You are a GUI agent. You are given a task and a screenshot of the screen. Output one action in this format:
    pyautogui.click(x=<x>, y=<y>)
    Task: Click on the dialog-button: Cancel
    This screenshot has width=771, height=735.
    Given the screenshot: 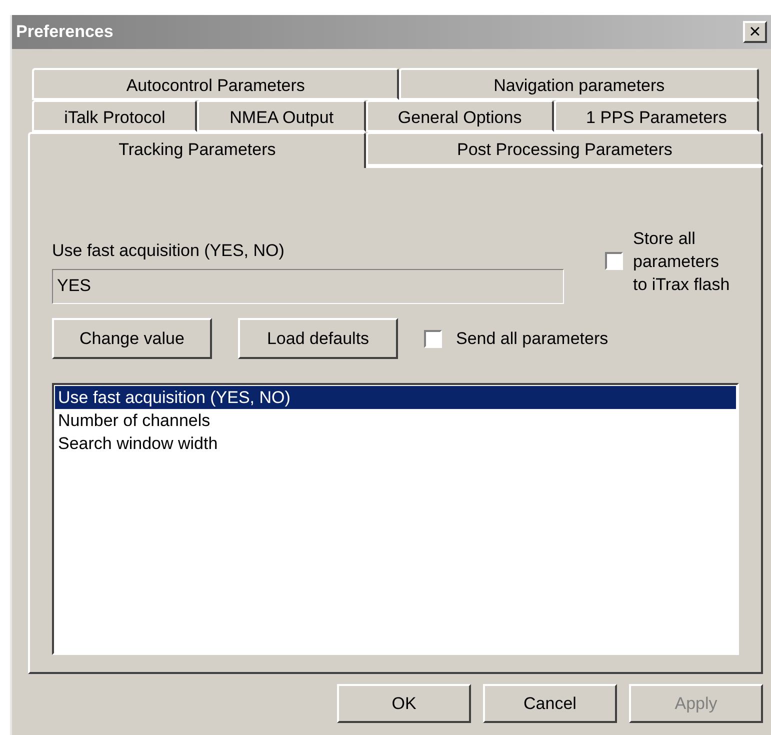 What is the action you would take?
    pyautogui.click(x=550, y=703)
    